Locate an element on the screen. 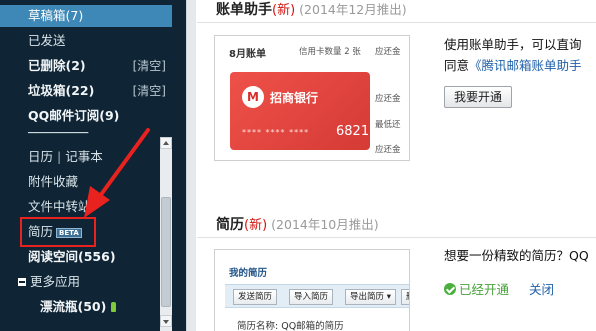 The width and height of the screenshot is (596, 331). sidebar-item-label: 已发送 is located at coordinates (47, 40).